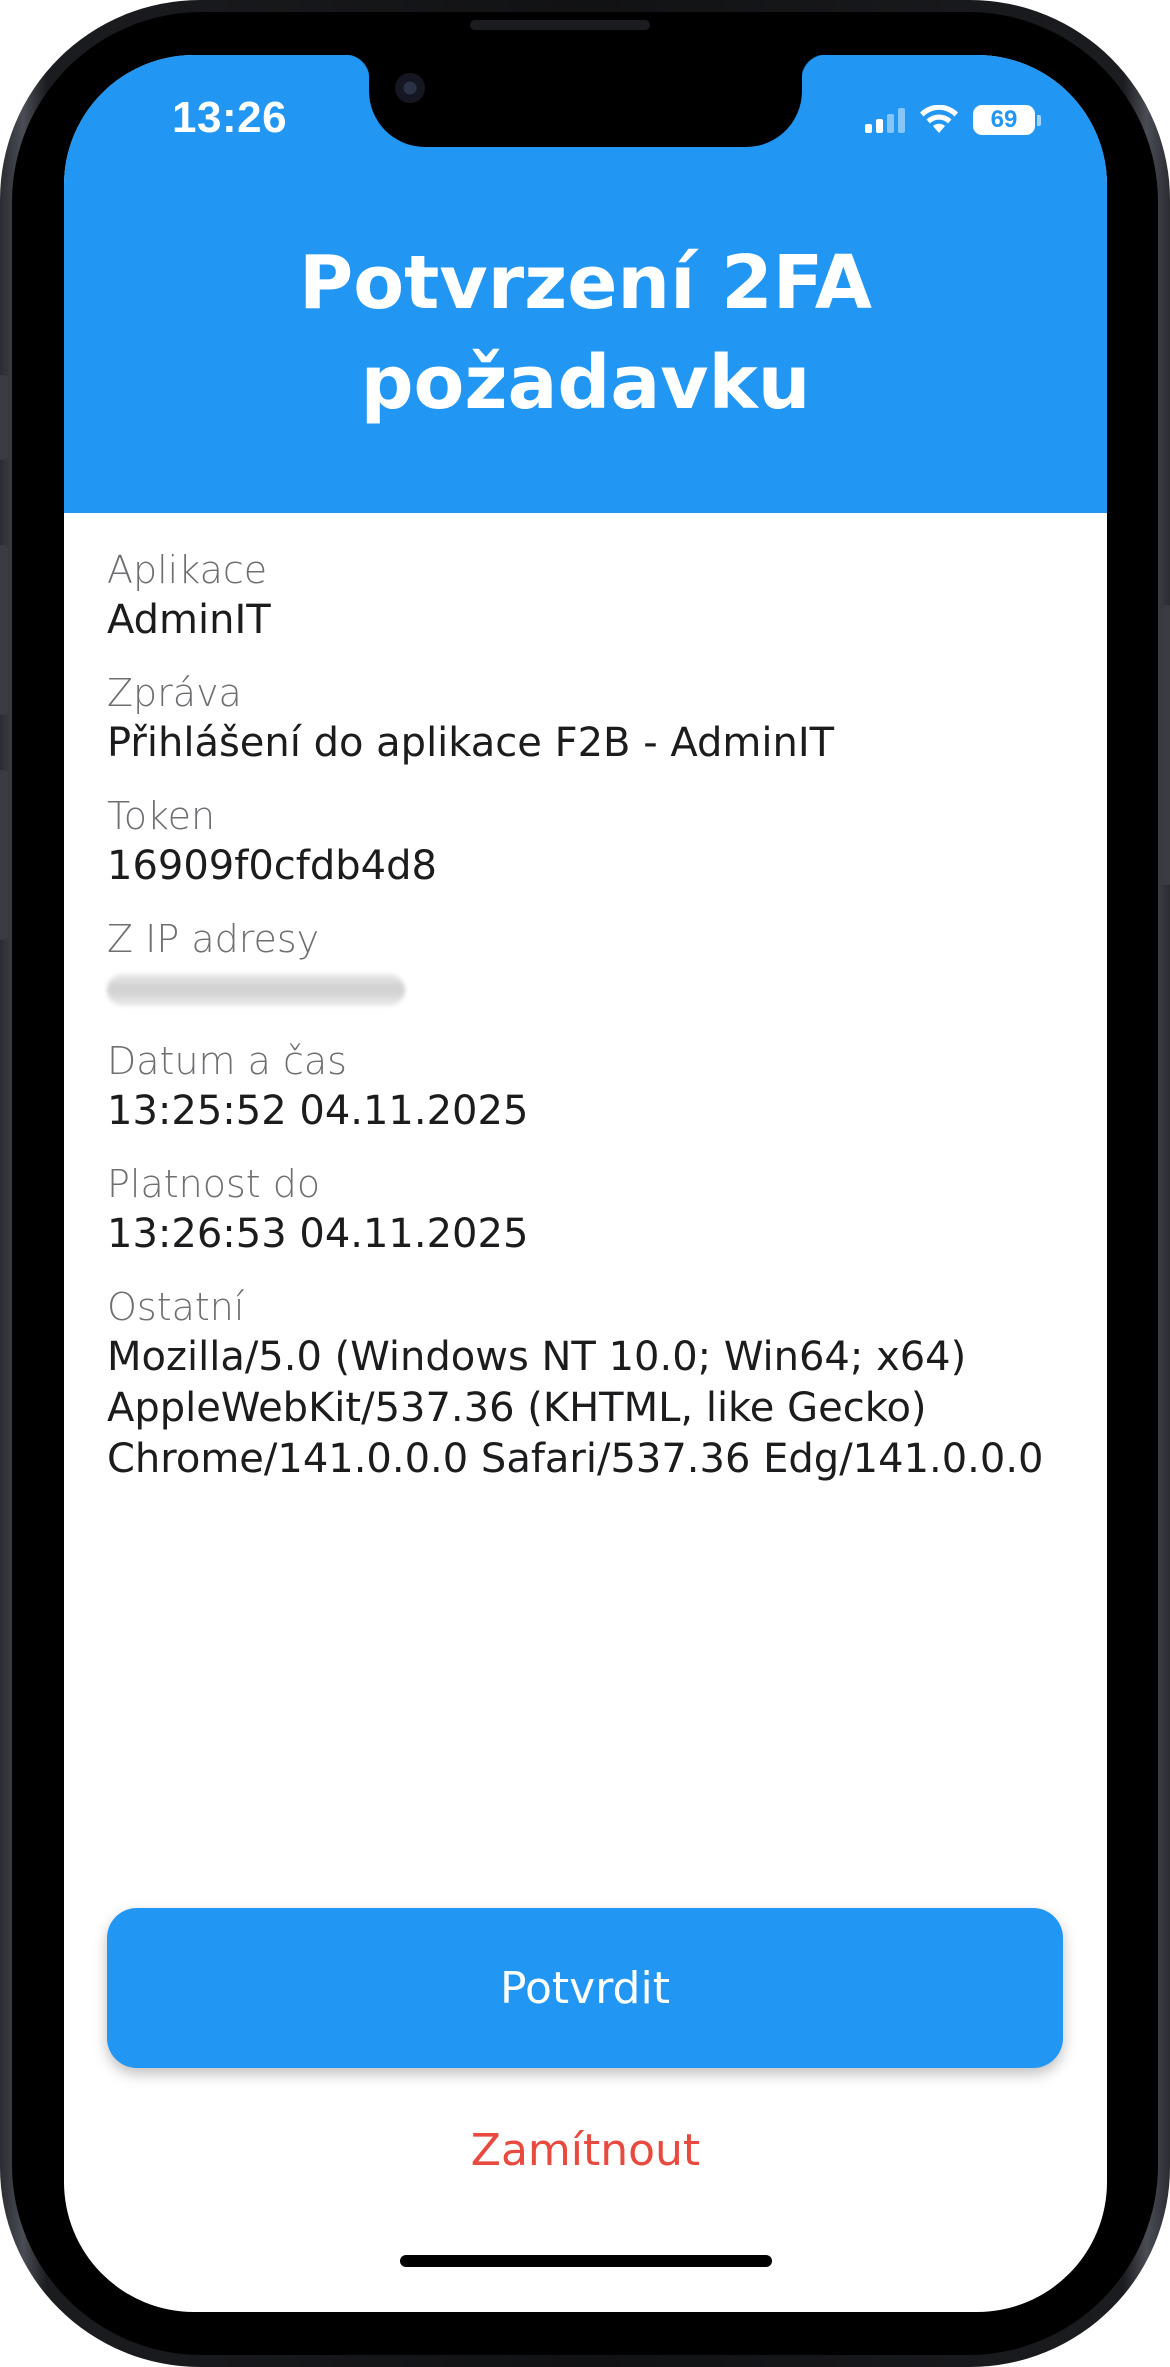 This screenshot has height=2367, width=1170. I want to click on battery-level: 69, so click(1004, 119).